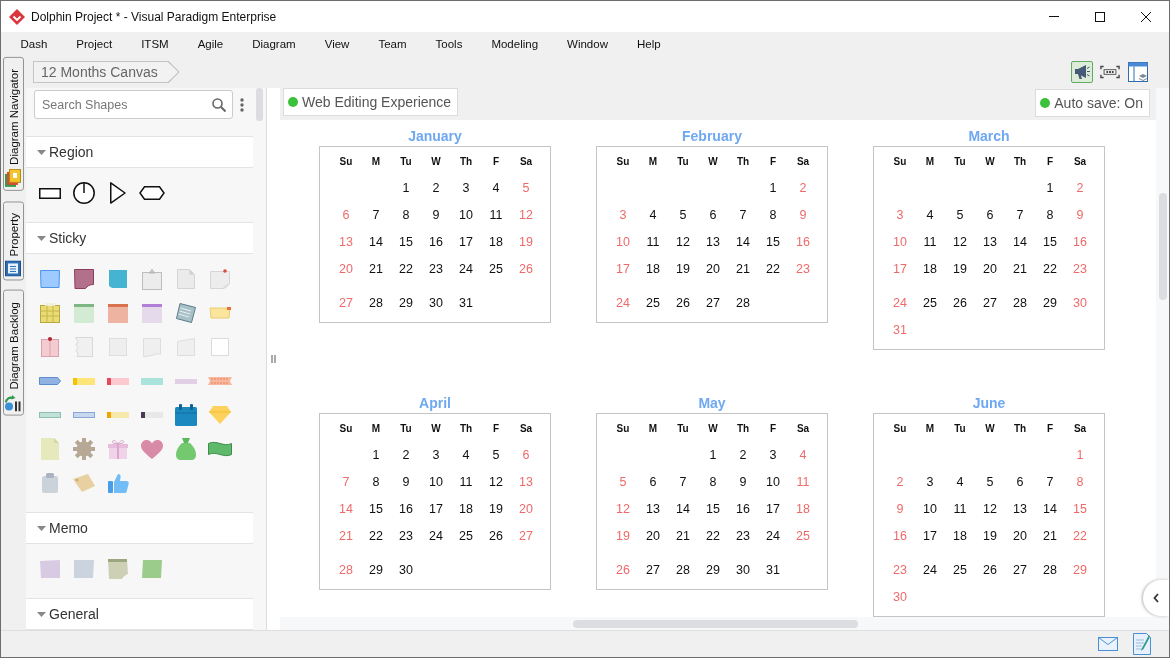  Describe the element at coordinates (392, 44) in the screenshot. I see `menu-item: Team` at that location.